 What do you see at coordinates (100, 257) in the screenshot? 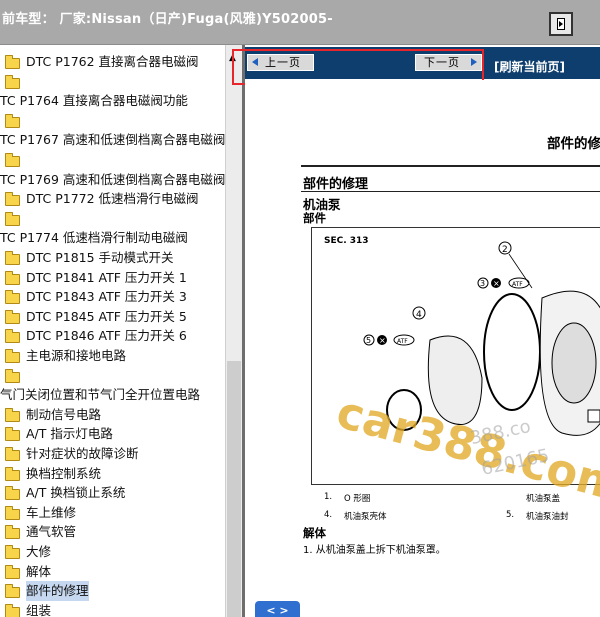
I see `tree-item-label: DTC P1815 手动模式开关` at bounding box center [100, 257].